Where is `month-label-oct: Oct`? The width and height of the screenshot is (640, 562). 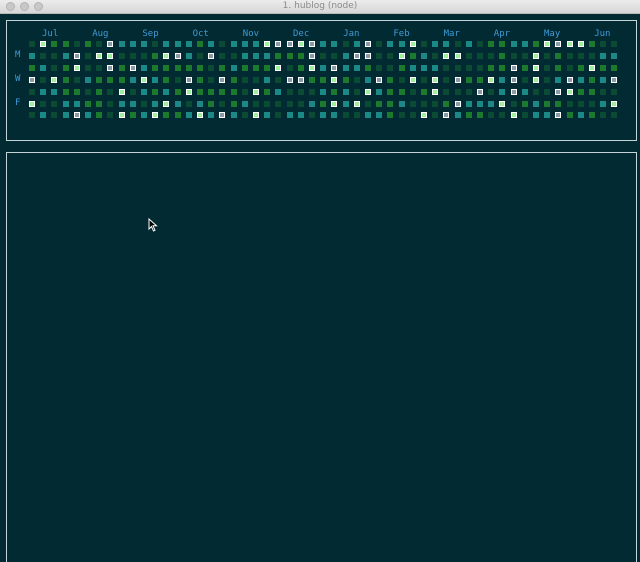
month-label-oct: Oct is located at coordinates (200, 34).